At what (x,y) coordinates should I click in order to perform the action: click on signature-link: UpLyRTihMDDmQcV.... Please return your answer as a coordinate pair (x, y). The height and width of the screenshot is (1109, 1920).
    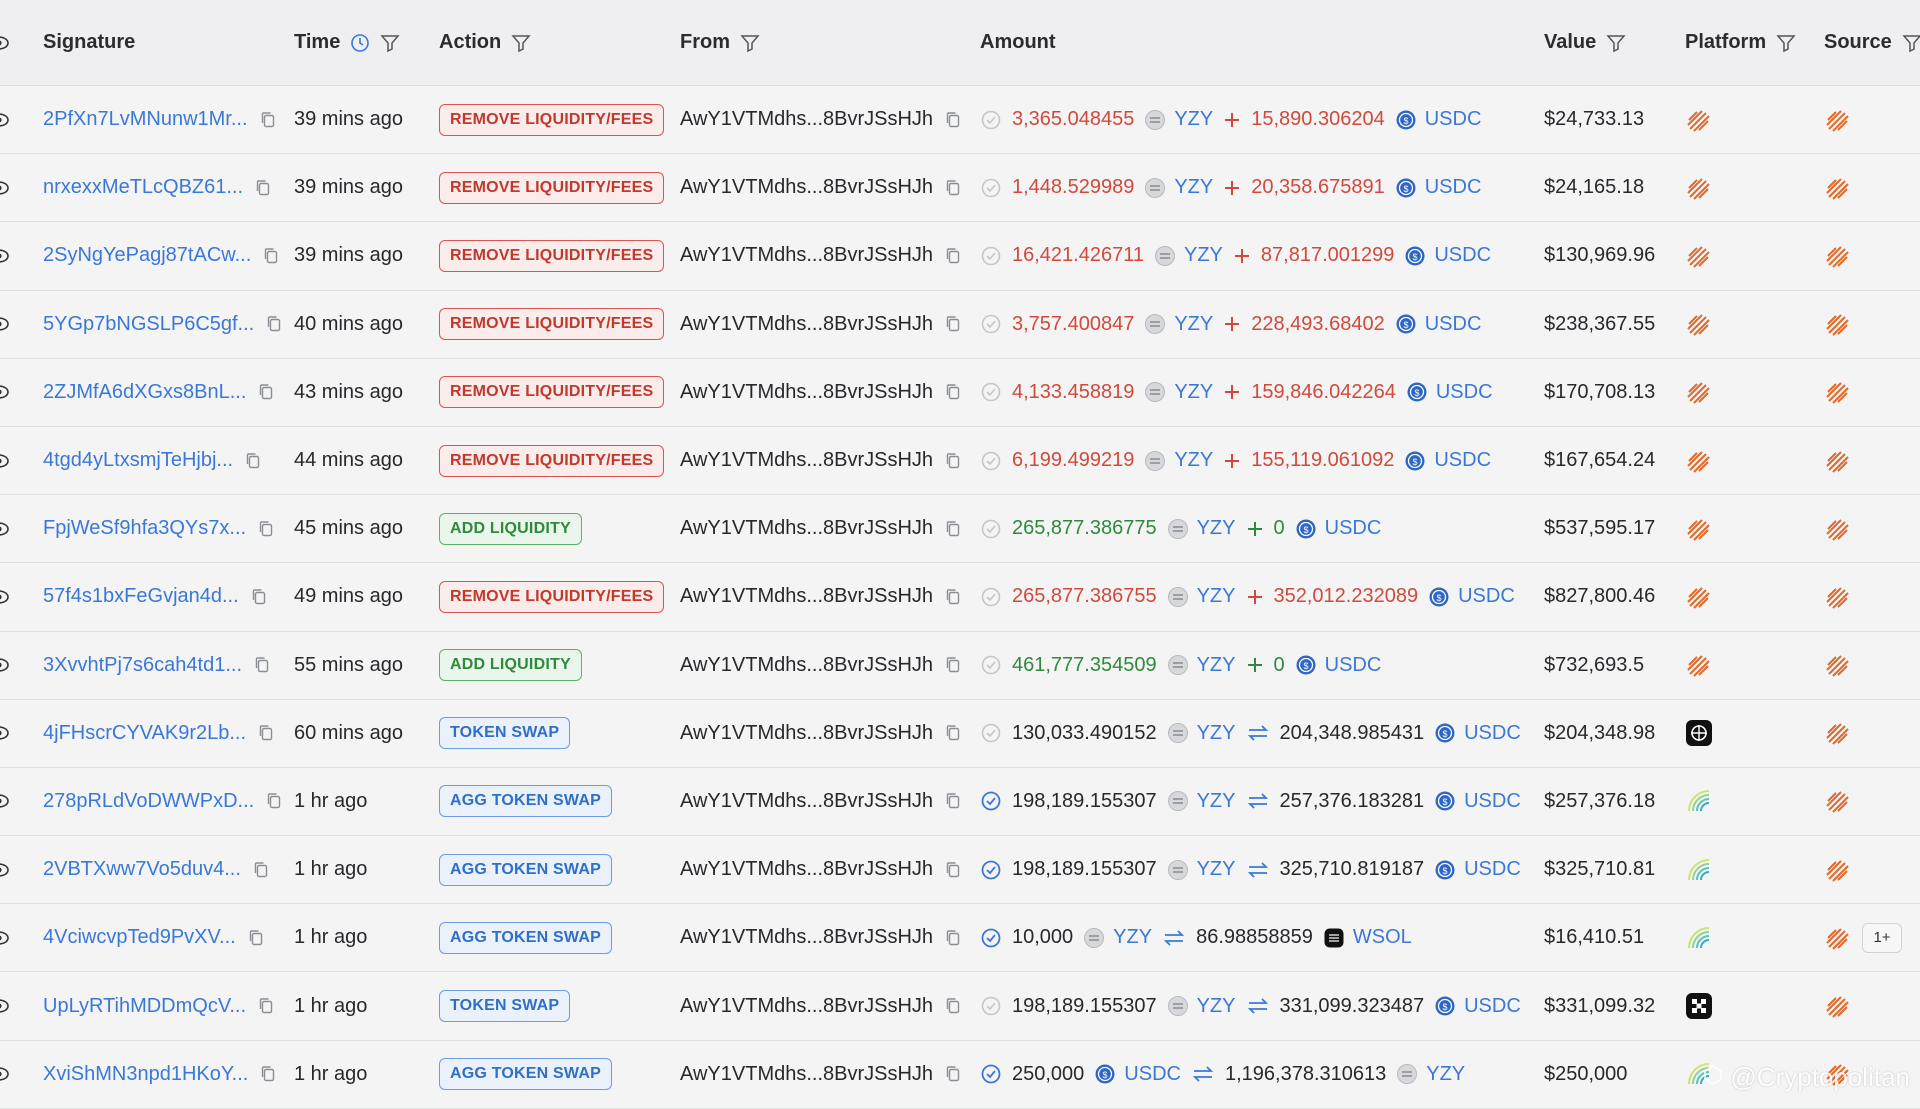
    Looking at the image, I should click on (144, 1006).